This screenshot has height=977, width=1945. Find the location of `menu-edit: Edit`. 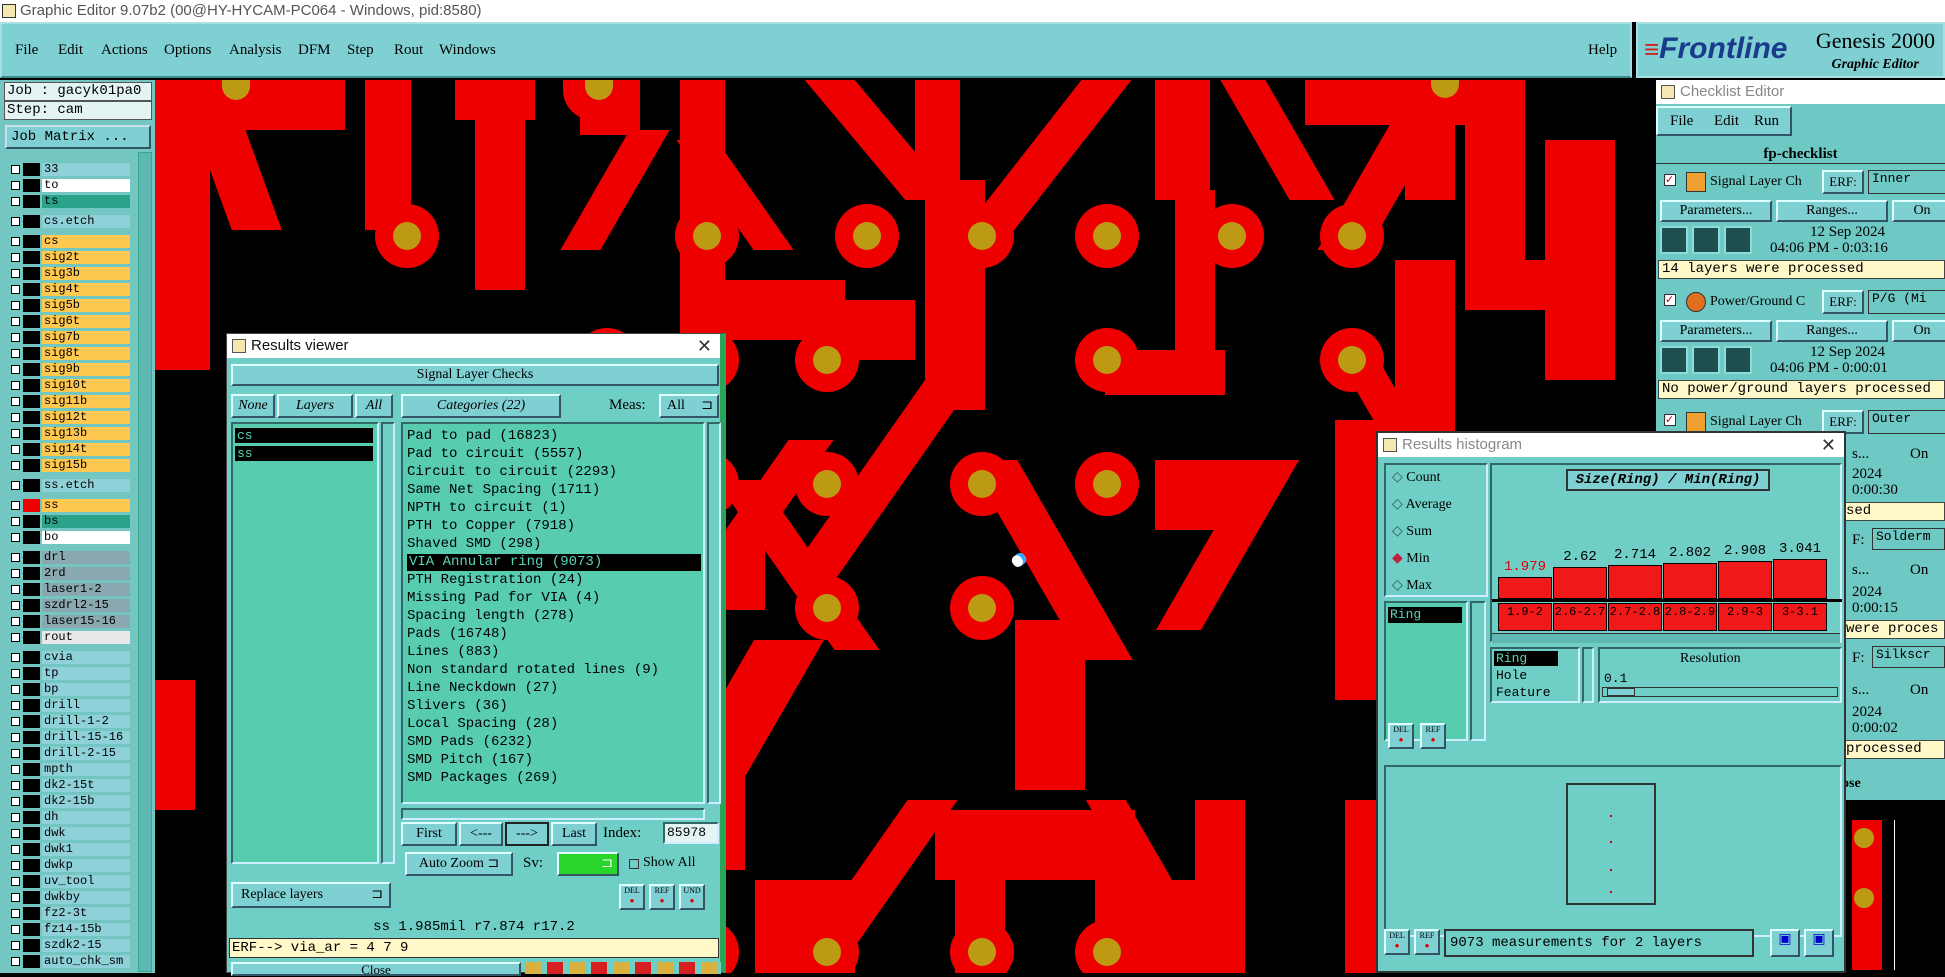

menu-edit: Edit is located at coordinates (70, 50).